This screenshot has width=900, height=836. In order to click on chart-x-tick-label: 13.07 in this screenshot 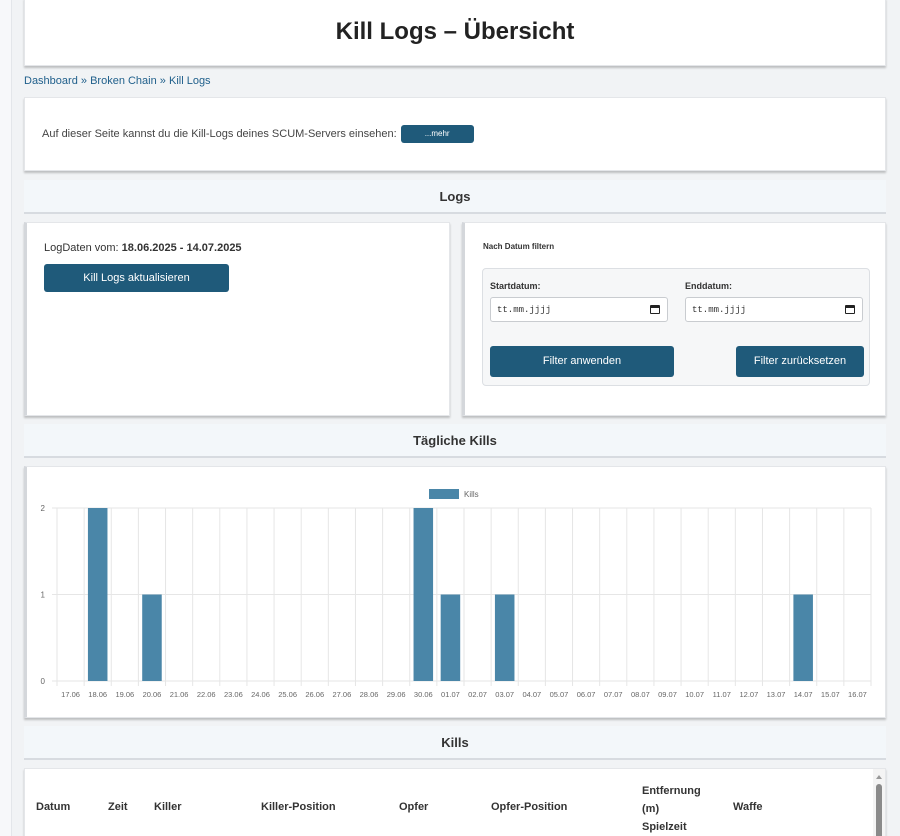, I will do `click(776, 694)`.